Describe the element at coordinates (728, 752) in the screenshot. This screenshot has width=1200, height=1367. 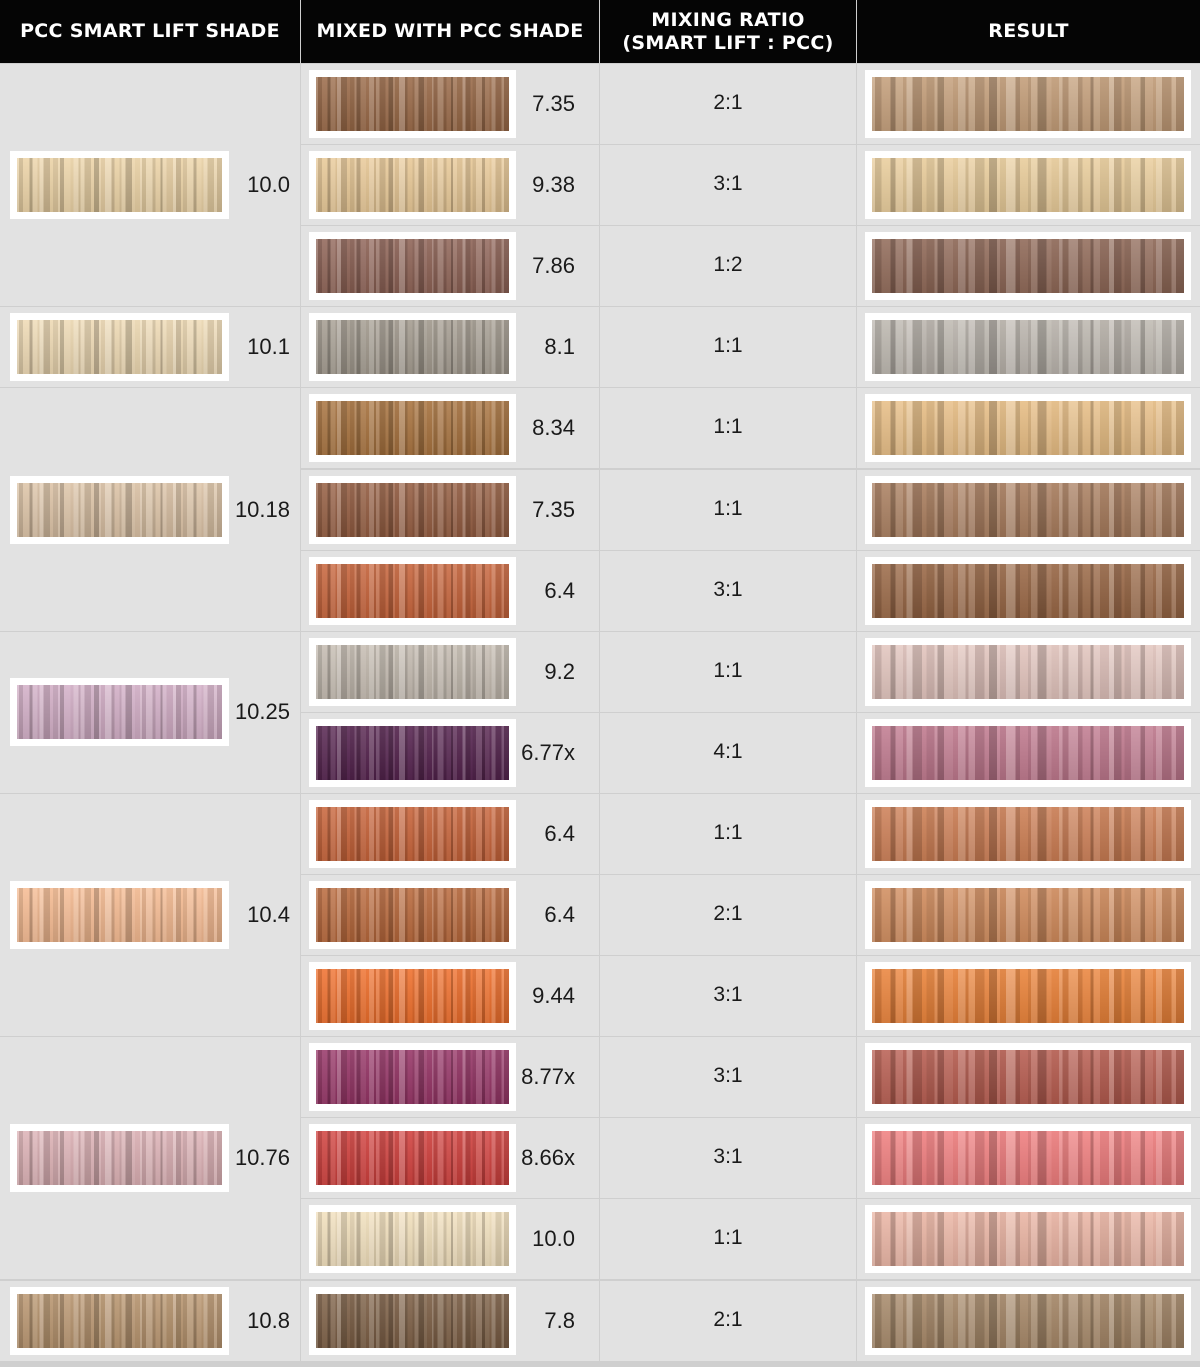
I see `mixing-ratio-cell: 4:1` at that location.